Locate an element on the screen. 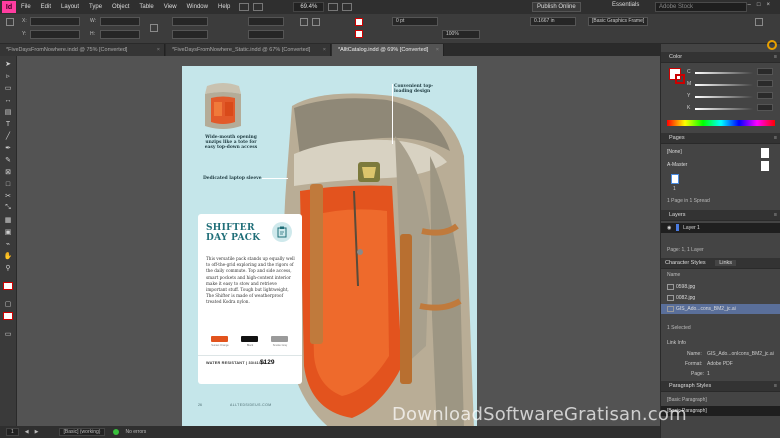 The height and width of the screenshot is (438, 780). menu-view: View is located at coordinates (170, 7).